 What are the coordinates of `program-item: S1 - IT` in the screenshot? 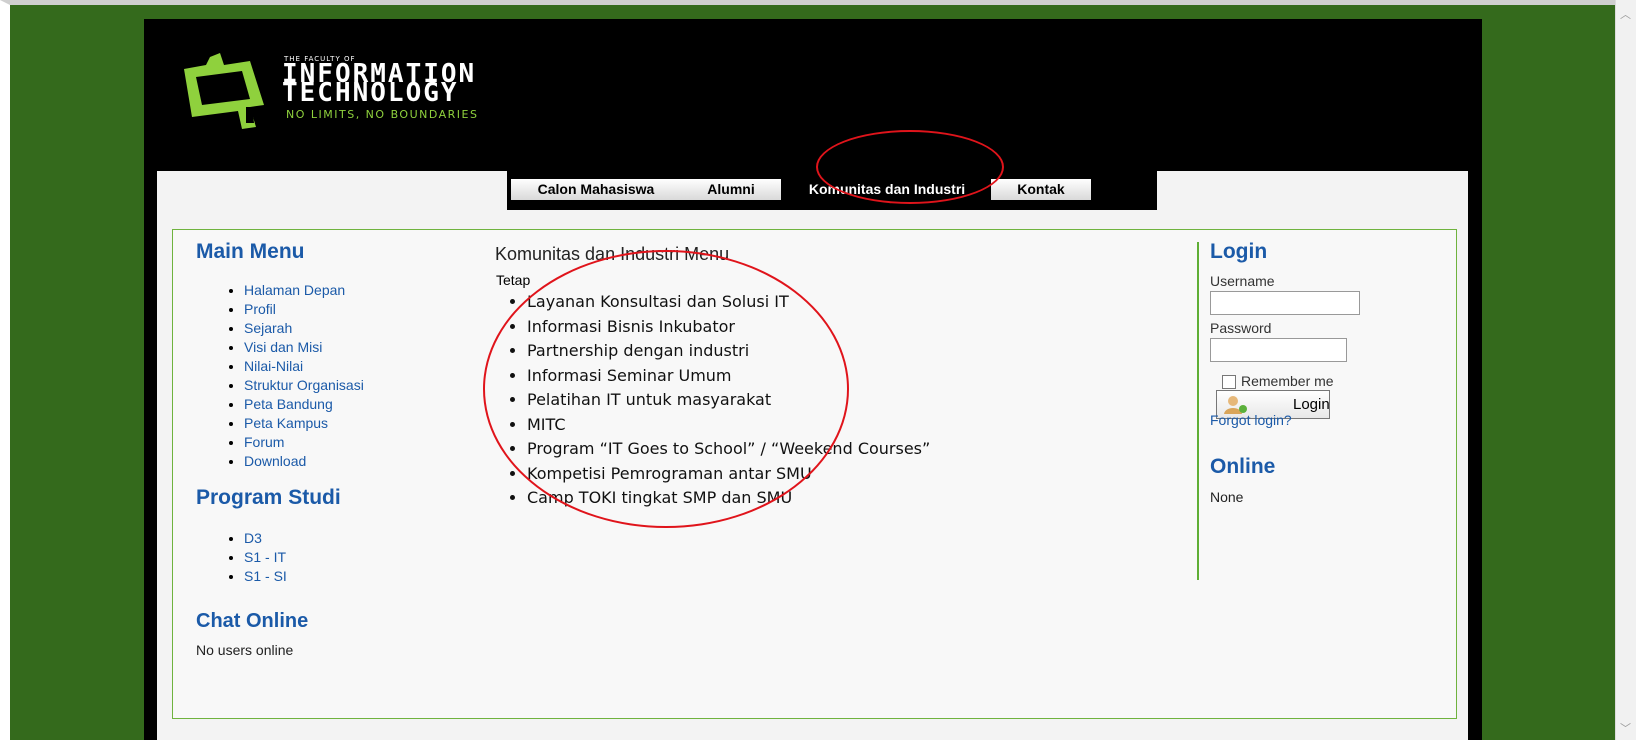 It's located at (265, 557).